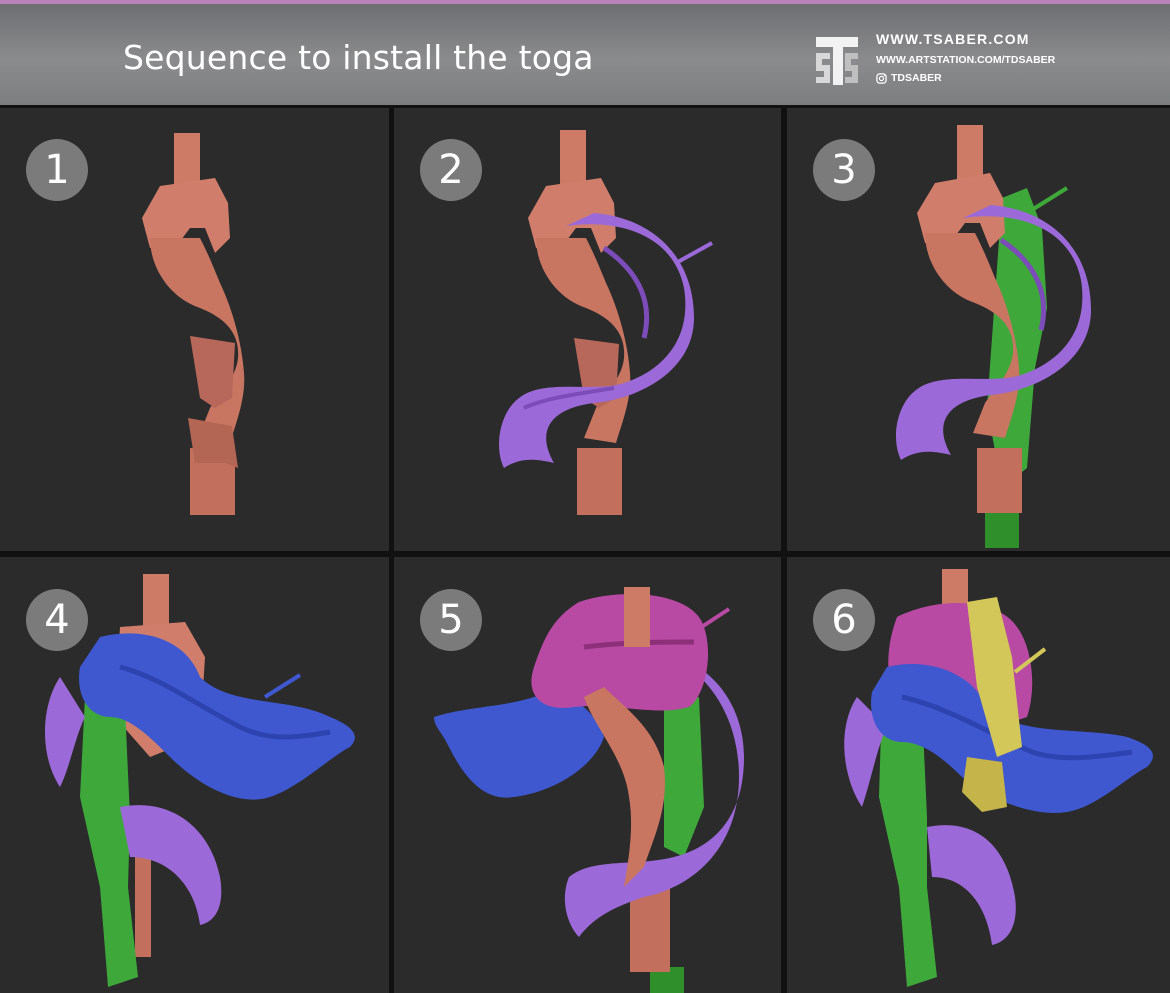 The width and height of the screenshot is (1170, 993). Describe the element at coordinates (200, 780) in the screenshot. I see `sculpt-step-4-image` at that location.